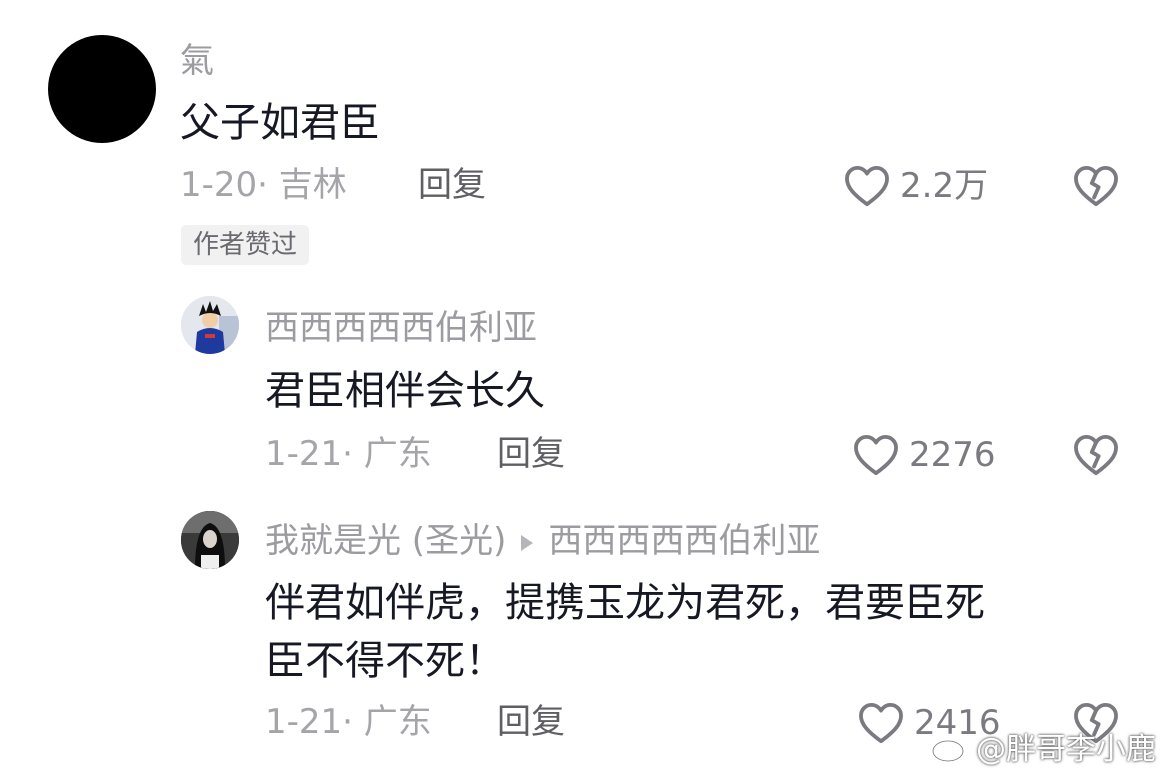  Describe the element at coordinates (531, 722) in the screenshot. I see `reply-button: 回复` at that location.